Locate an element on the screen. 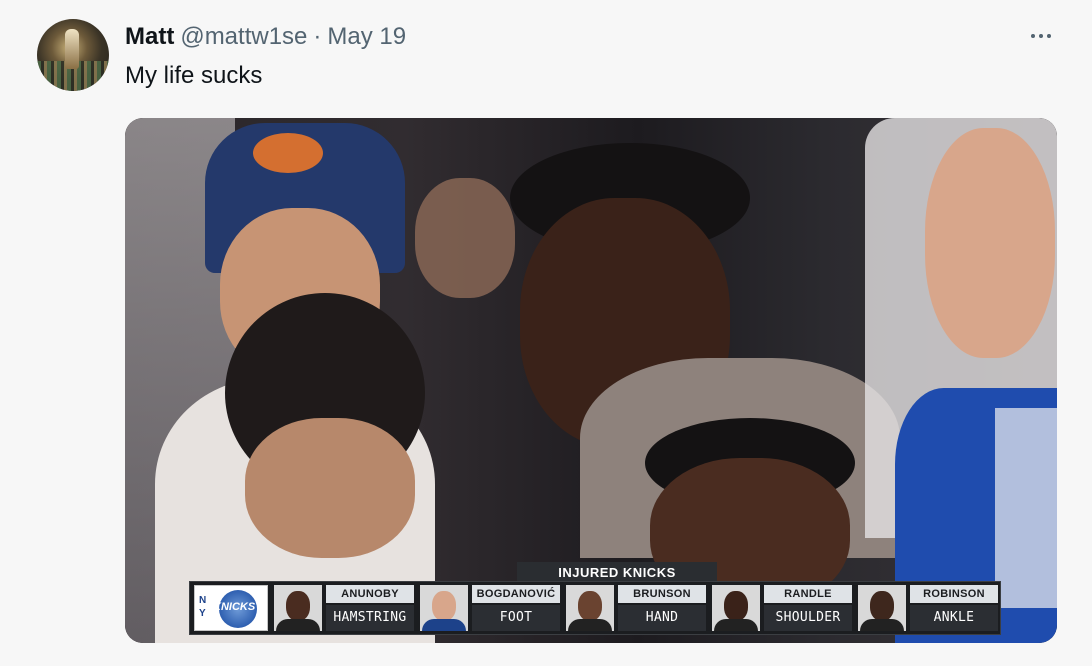  author-avatar is located at coordinates (73, 55).